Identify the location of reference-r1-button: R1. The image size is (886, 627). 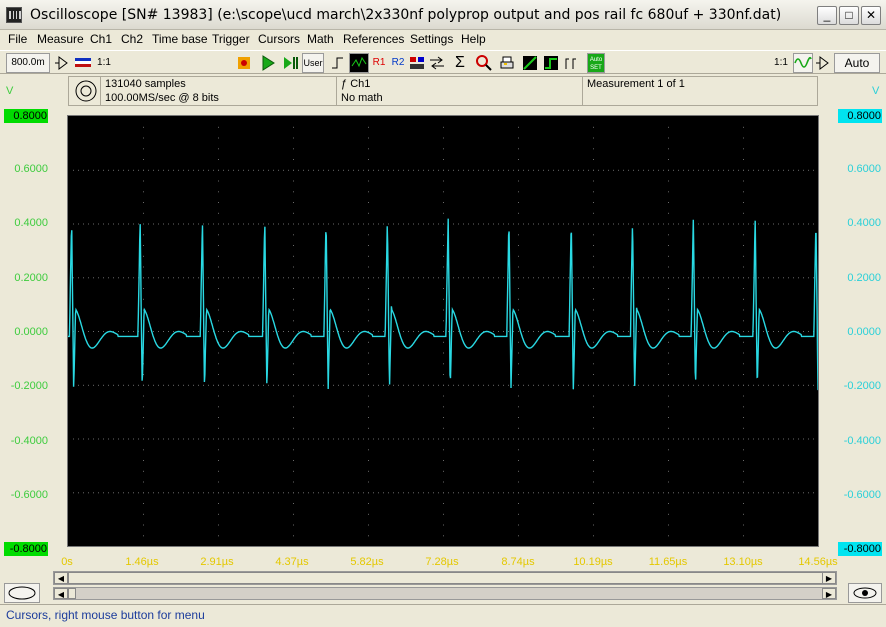
(379, 63).